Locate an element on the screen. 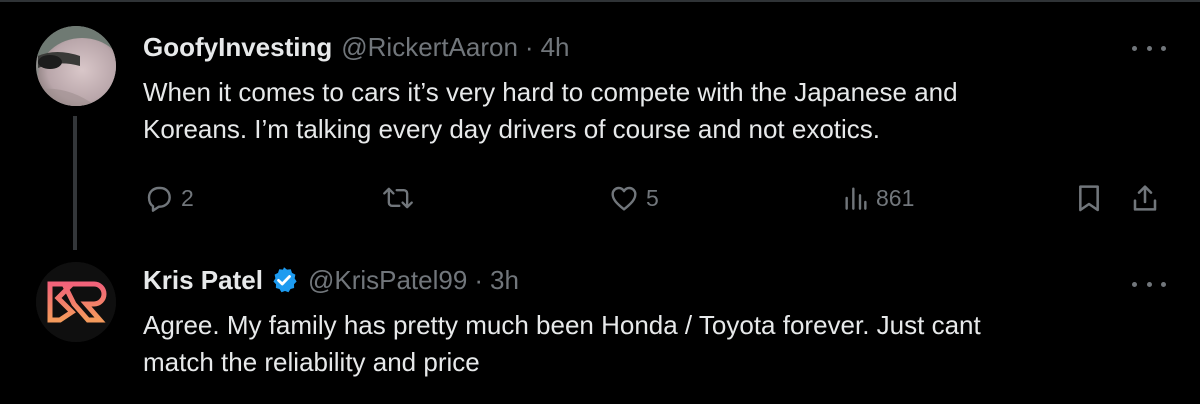 The image size is (1200, 404). share-button is located at coordinates (1145, 198).